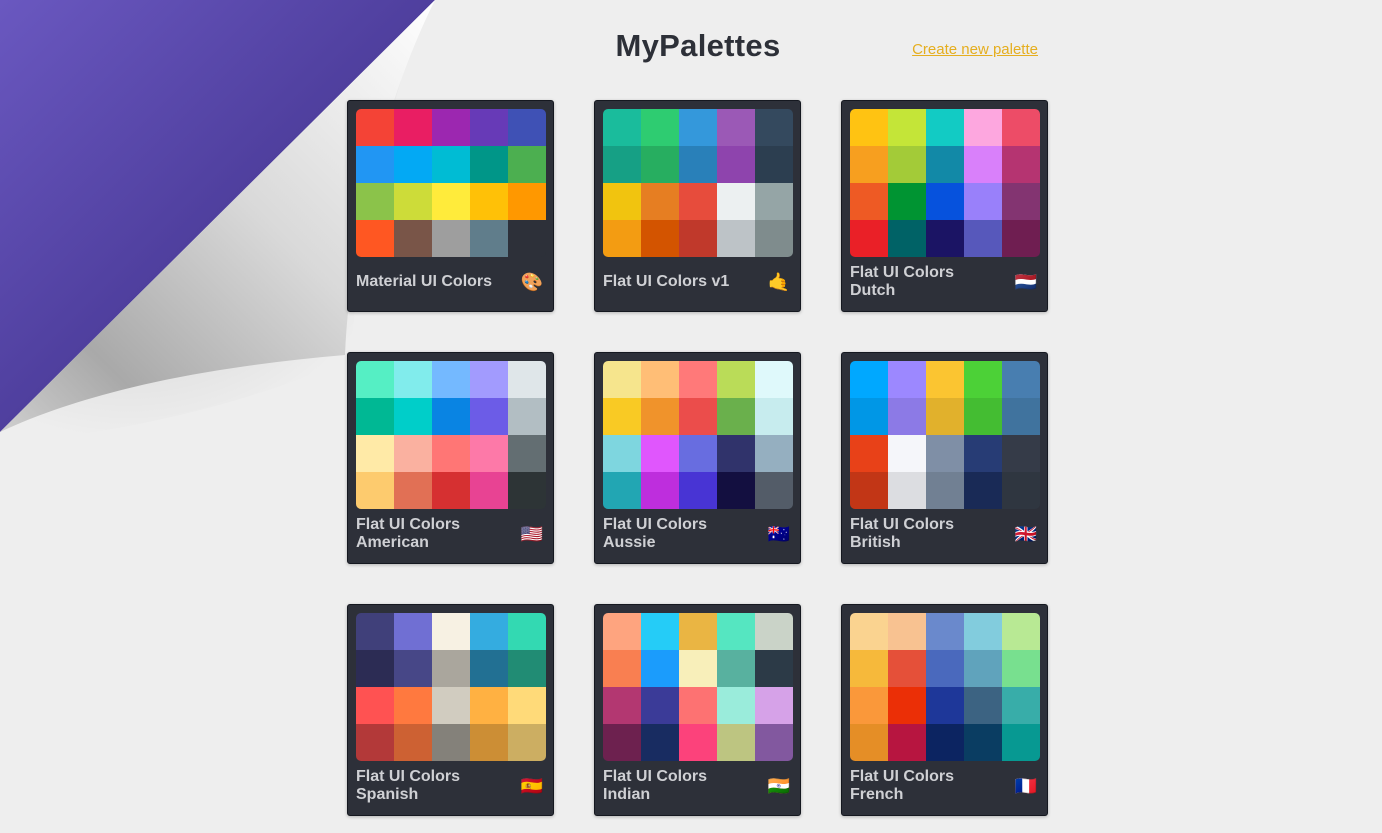 Image resolution: width=1382 pixels, height=833 pixels. I want to click on palette-card: Flat UI Colors Dutch 🇳🇱, so click(944, 206).